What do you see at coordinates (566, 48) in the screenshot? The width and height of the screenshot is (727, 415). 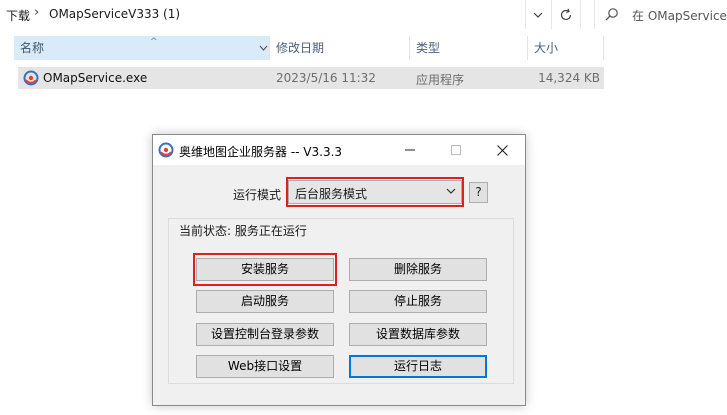 I see `column-header-size: 大小` at bounding box center [566, 48].